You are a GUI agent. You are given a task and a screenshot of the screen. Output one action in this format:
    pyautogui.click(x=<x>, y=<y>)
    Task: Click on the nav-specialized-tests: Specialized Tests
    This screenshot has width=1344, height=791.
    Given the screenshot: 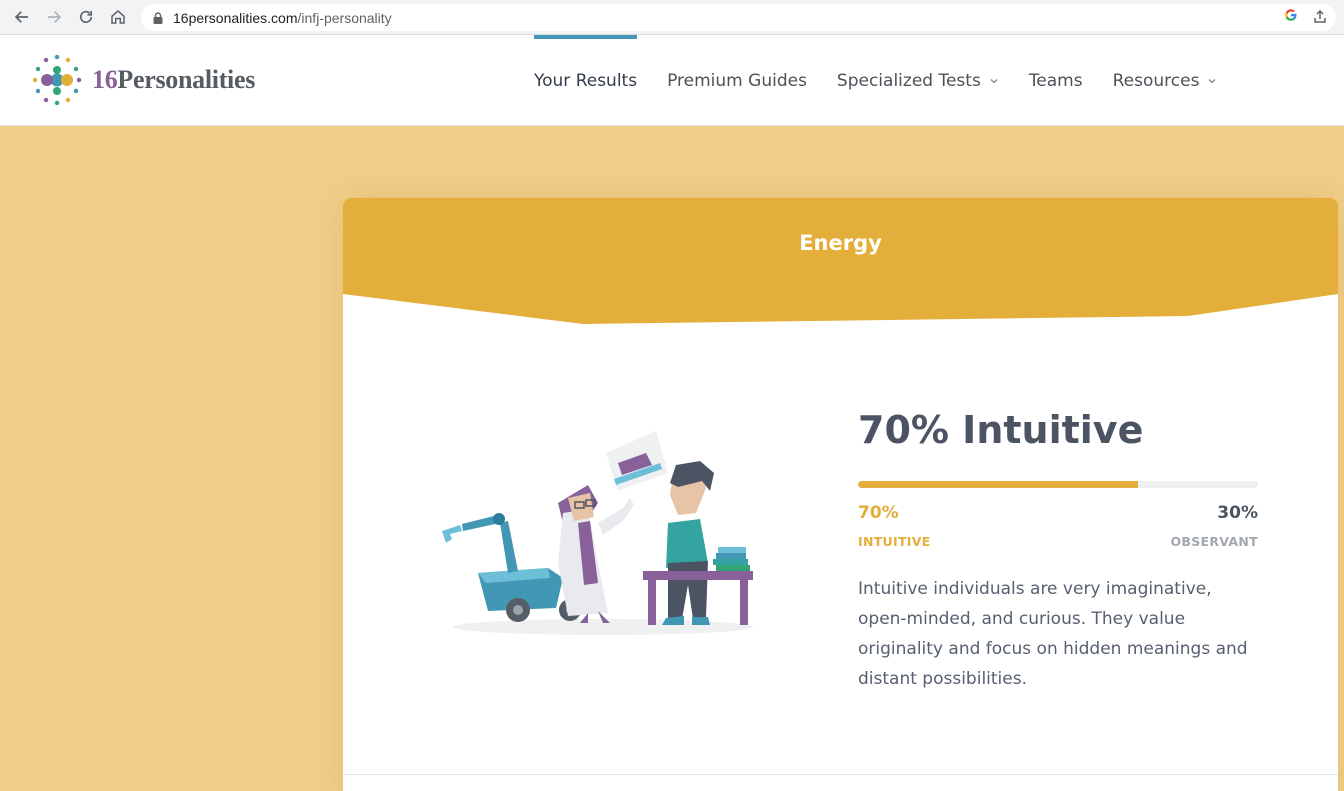 What is the action you would take?
    pyautogui.click(x=918, y=80)
    